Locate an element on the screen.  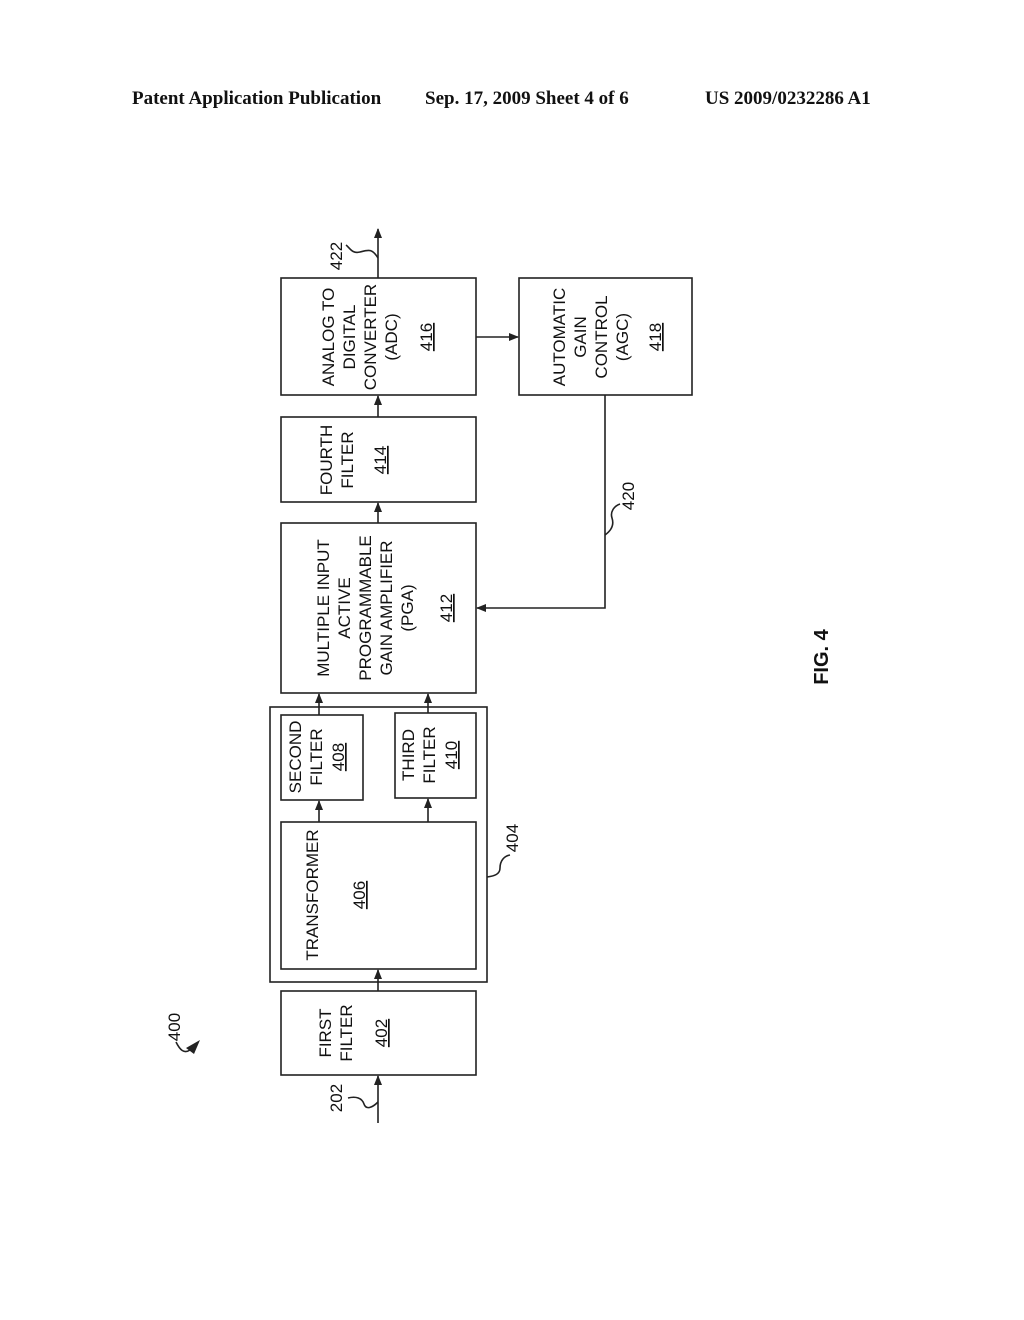
transformer-label: TRANSFORMER 406 is located at coordinates (336, 894).